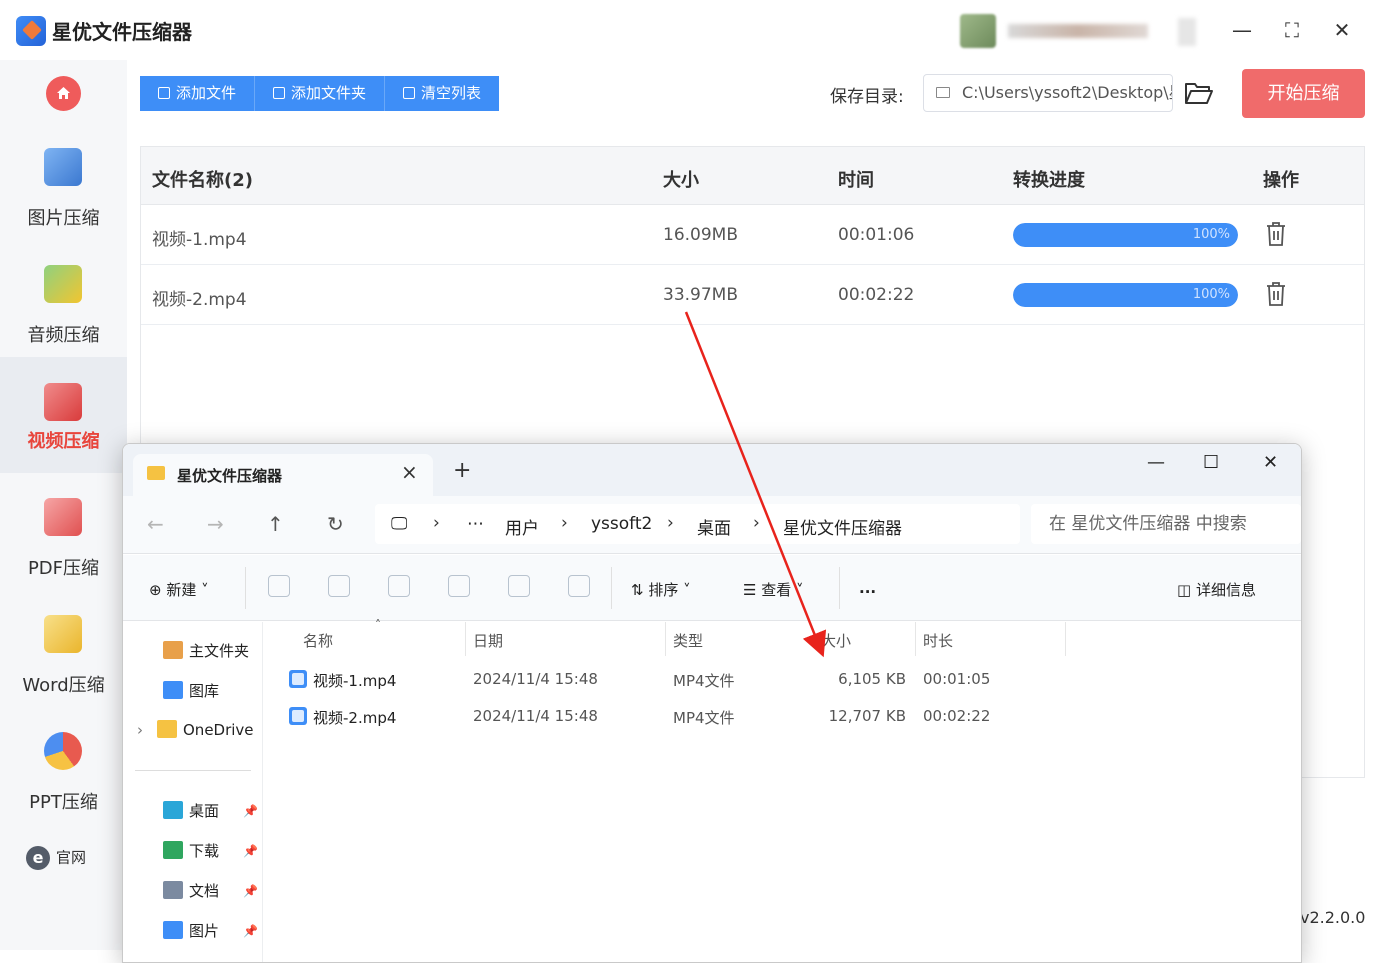  Describe the element at coordinates (279, 586) in the screenshot. I see `cut-icon` at that location.